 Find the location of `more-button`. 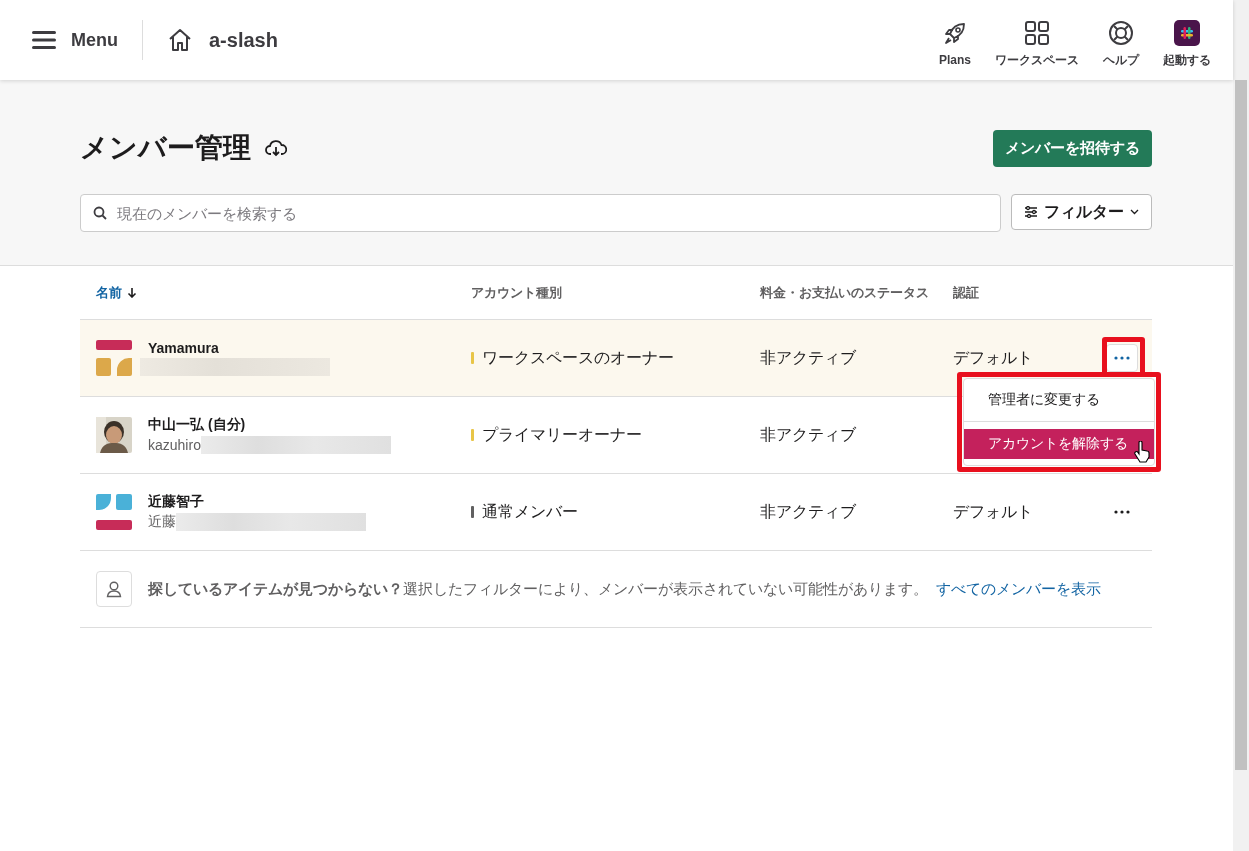

more-button is located at coordinates (1122, 358).